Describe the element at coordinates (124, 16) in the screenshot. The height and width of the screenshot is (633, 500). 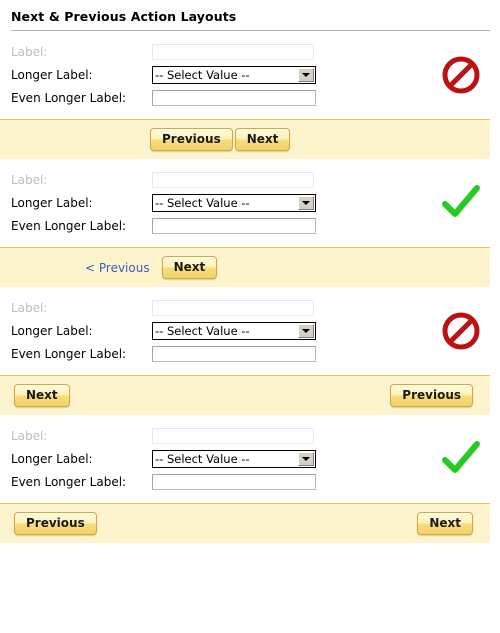
I see `page-title: Next & Previous Action Layouts` at that location.